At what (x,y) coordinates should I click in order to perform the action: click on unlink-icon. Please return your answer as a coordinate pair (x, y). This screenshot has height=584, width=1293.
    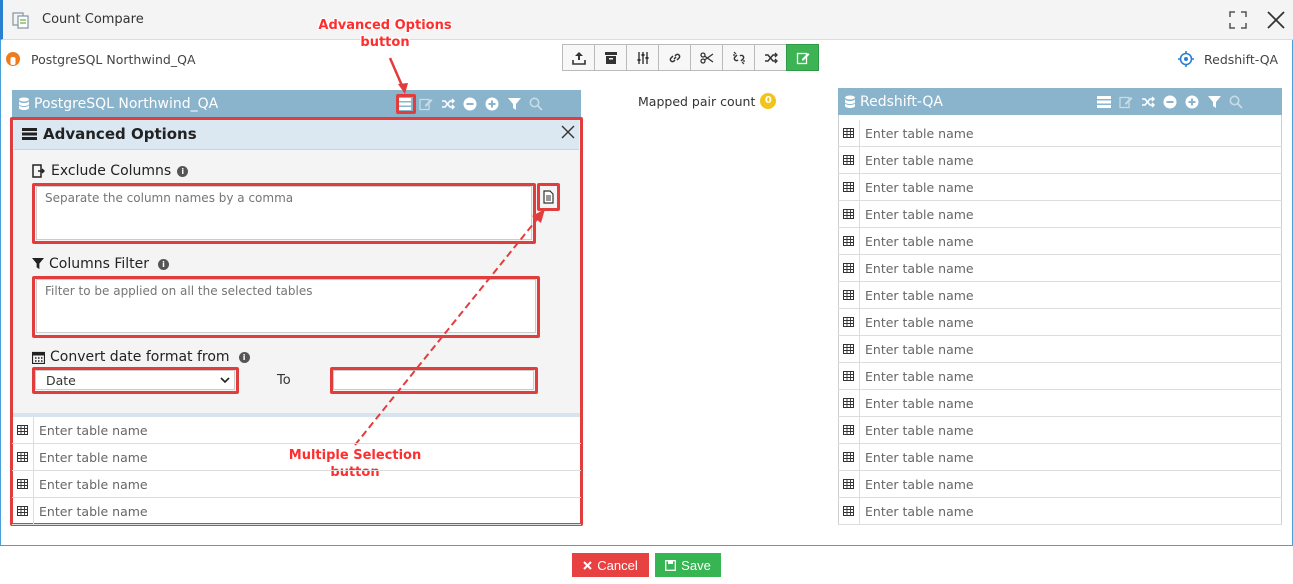
    Looking at the image, I should click on (738, 57).